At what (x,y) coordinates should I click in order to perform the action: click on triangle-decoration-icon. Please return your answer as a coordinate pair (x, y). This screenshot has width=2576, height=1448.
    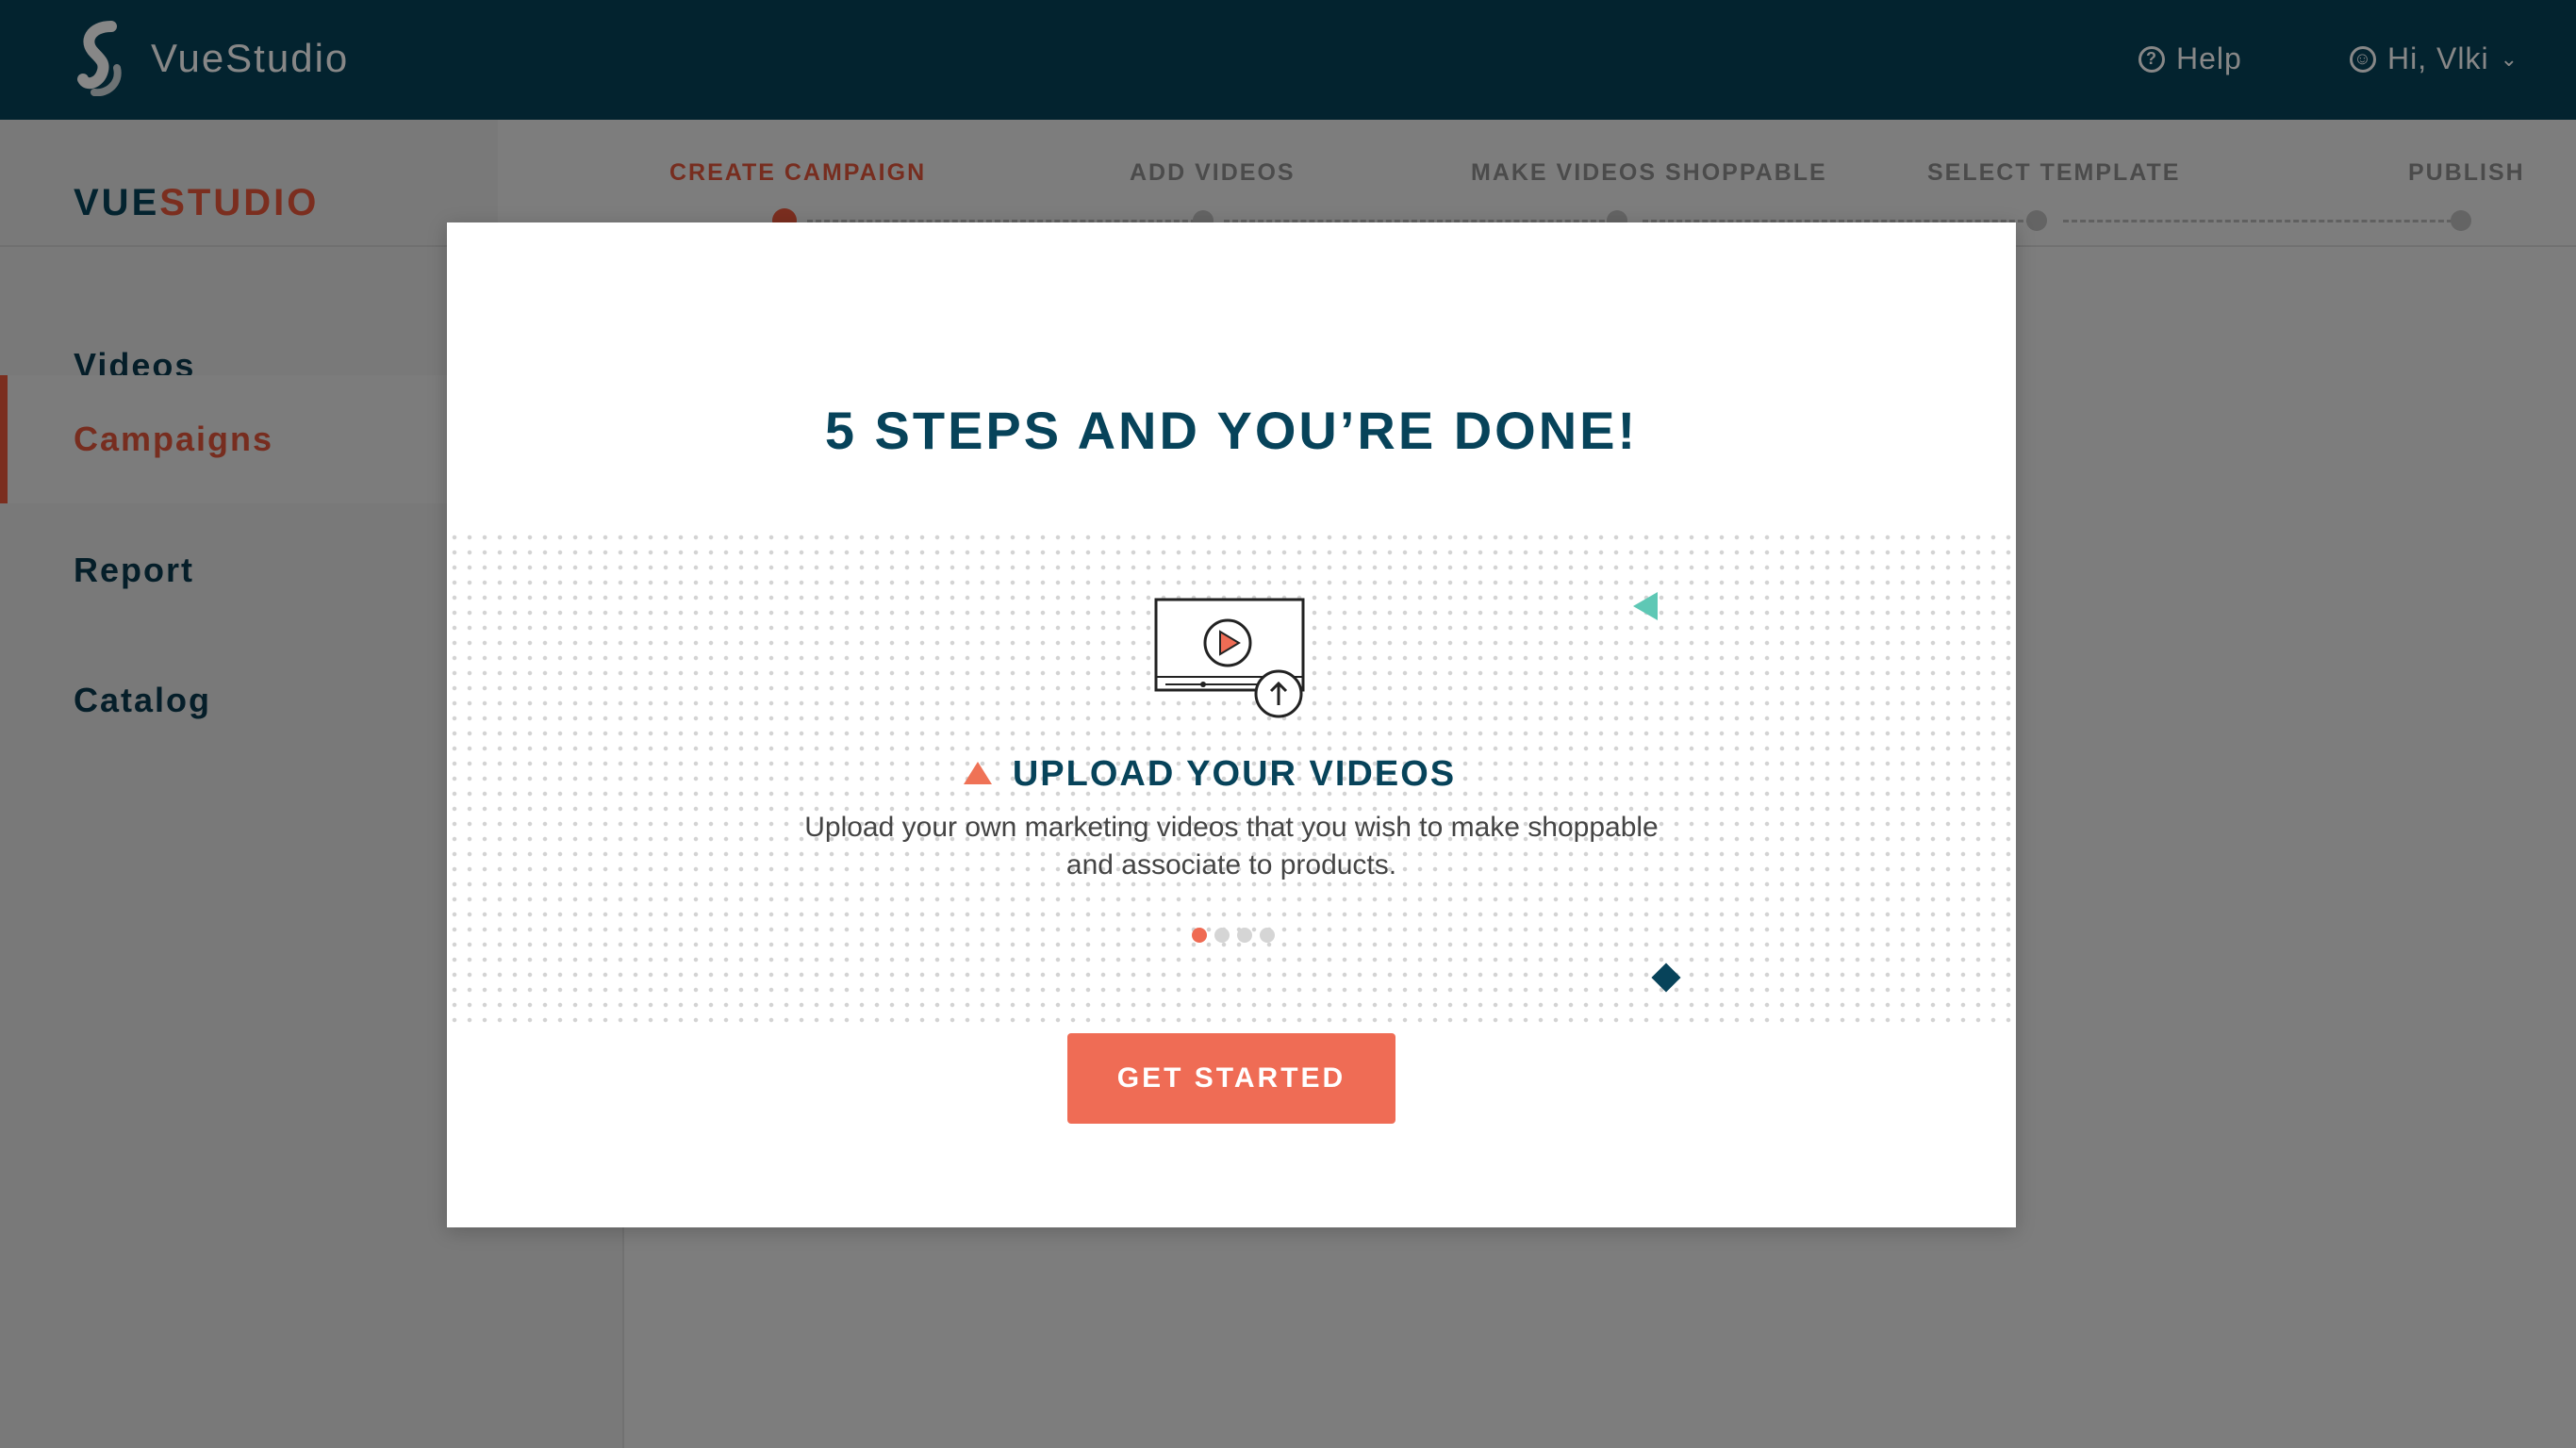
    Looking at the image, I should click on (1645, 606).